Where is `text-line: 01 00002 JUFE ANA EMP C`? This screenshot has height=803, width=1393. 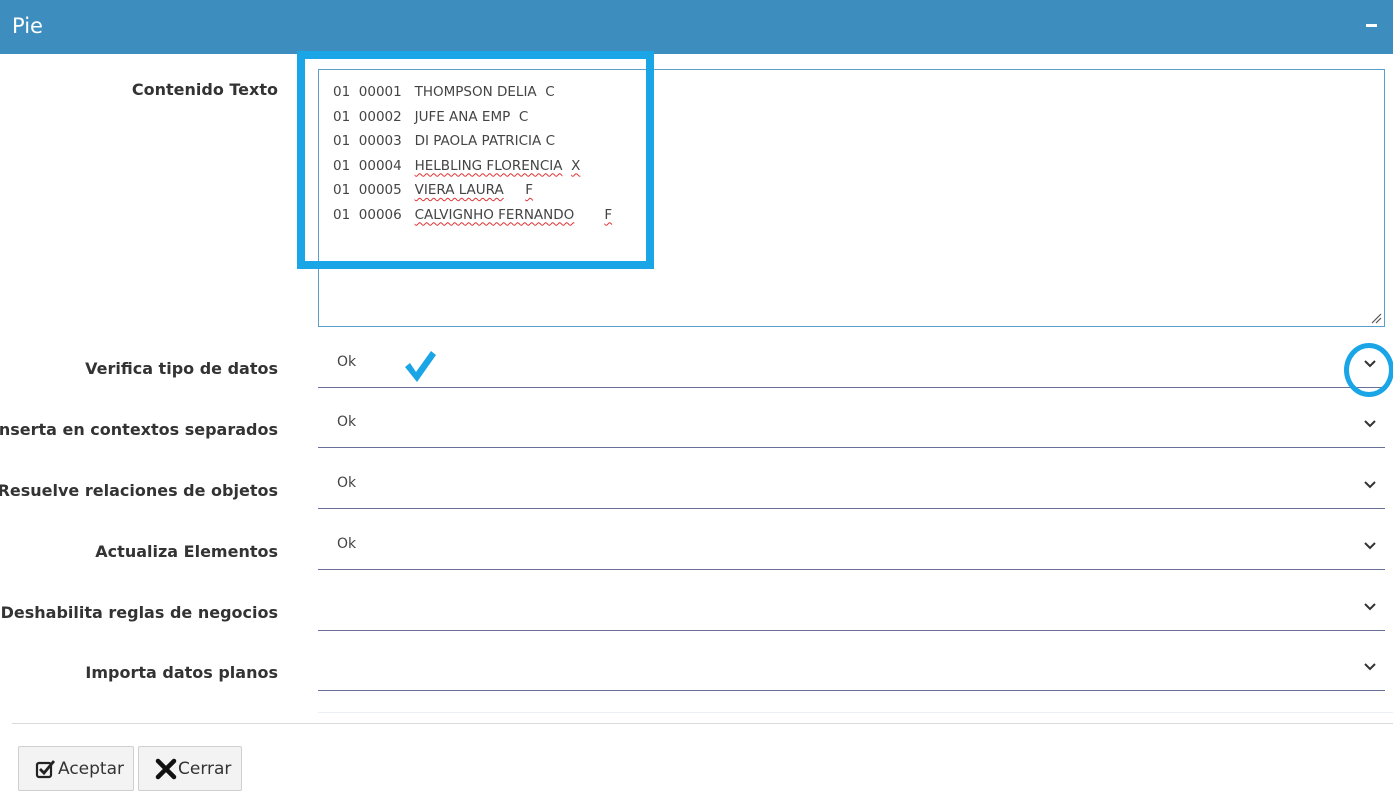
text-line: 01 00002 JUFE ANA EMP C is located at coordinates (431, 116).